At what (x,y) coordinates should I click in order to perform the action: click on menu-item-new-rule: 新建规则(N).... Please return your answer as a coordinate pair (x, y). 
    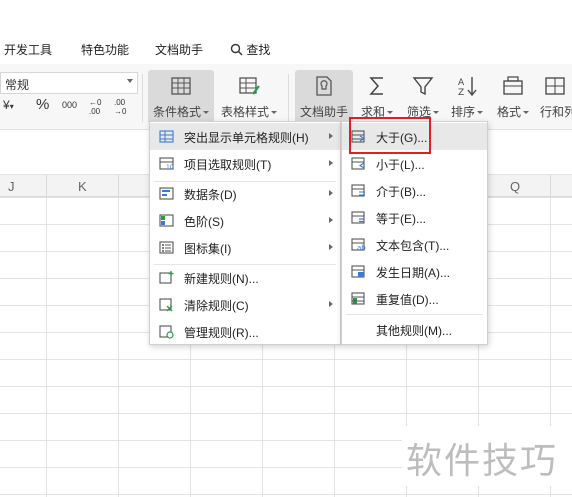
    Looking at the image, I should click on (245, 277).